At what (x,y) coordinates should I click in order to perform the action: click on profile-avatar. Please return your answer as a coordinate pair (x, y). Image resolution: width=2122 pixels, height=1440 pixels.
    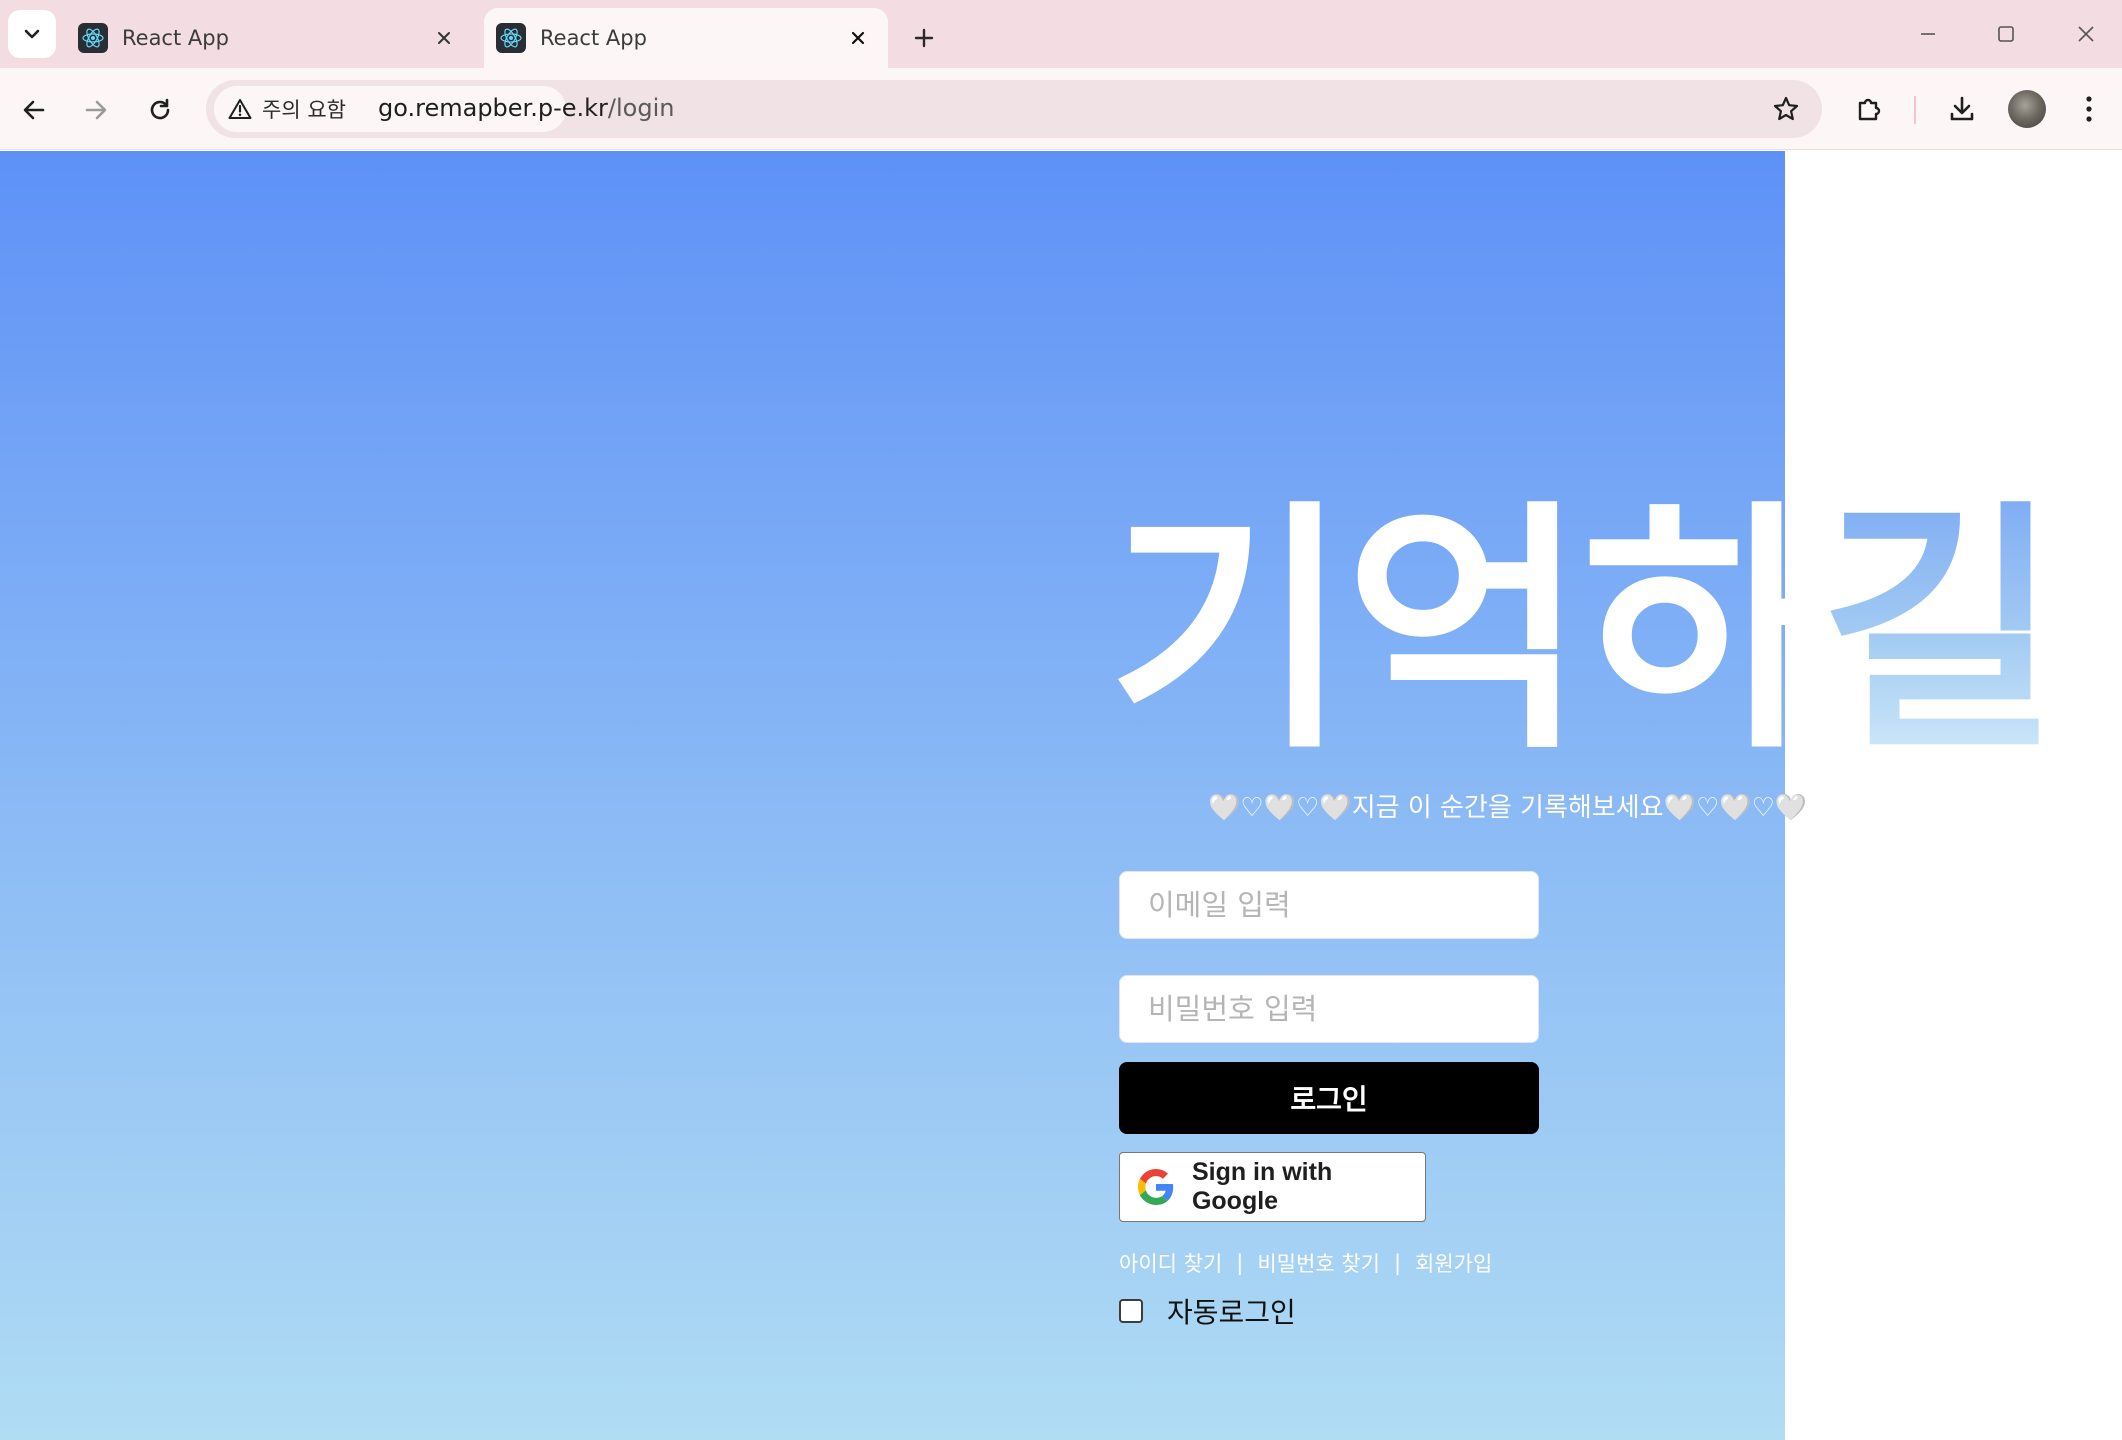
    Looking at the image, I should click on (2027, 109).